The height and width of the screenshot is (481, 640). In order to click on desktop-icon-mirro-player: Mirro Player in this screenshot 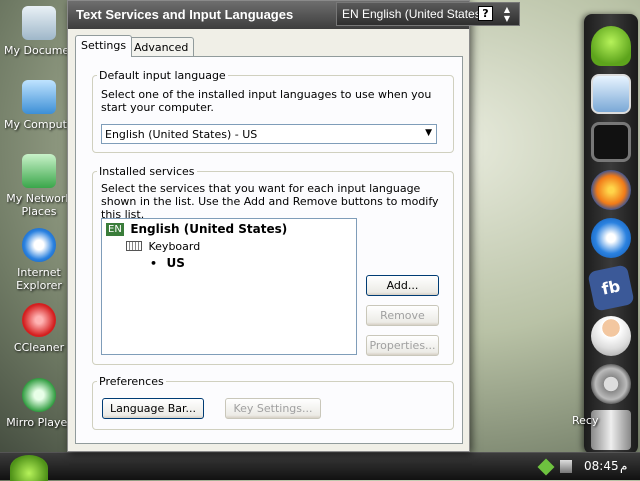, I will do `click(39, 403)`.